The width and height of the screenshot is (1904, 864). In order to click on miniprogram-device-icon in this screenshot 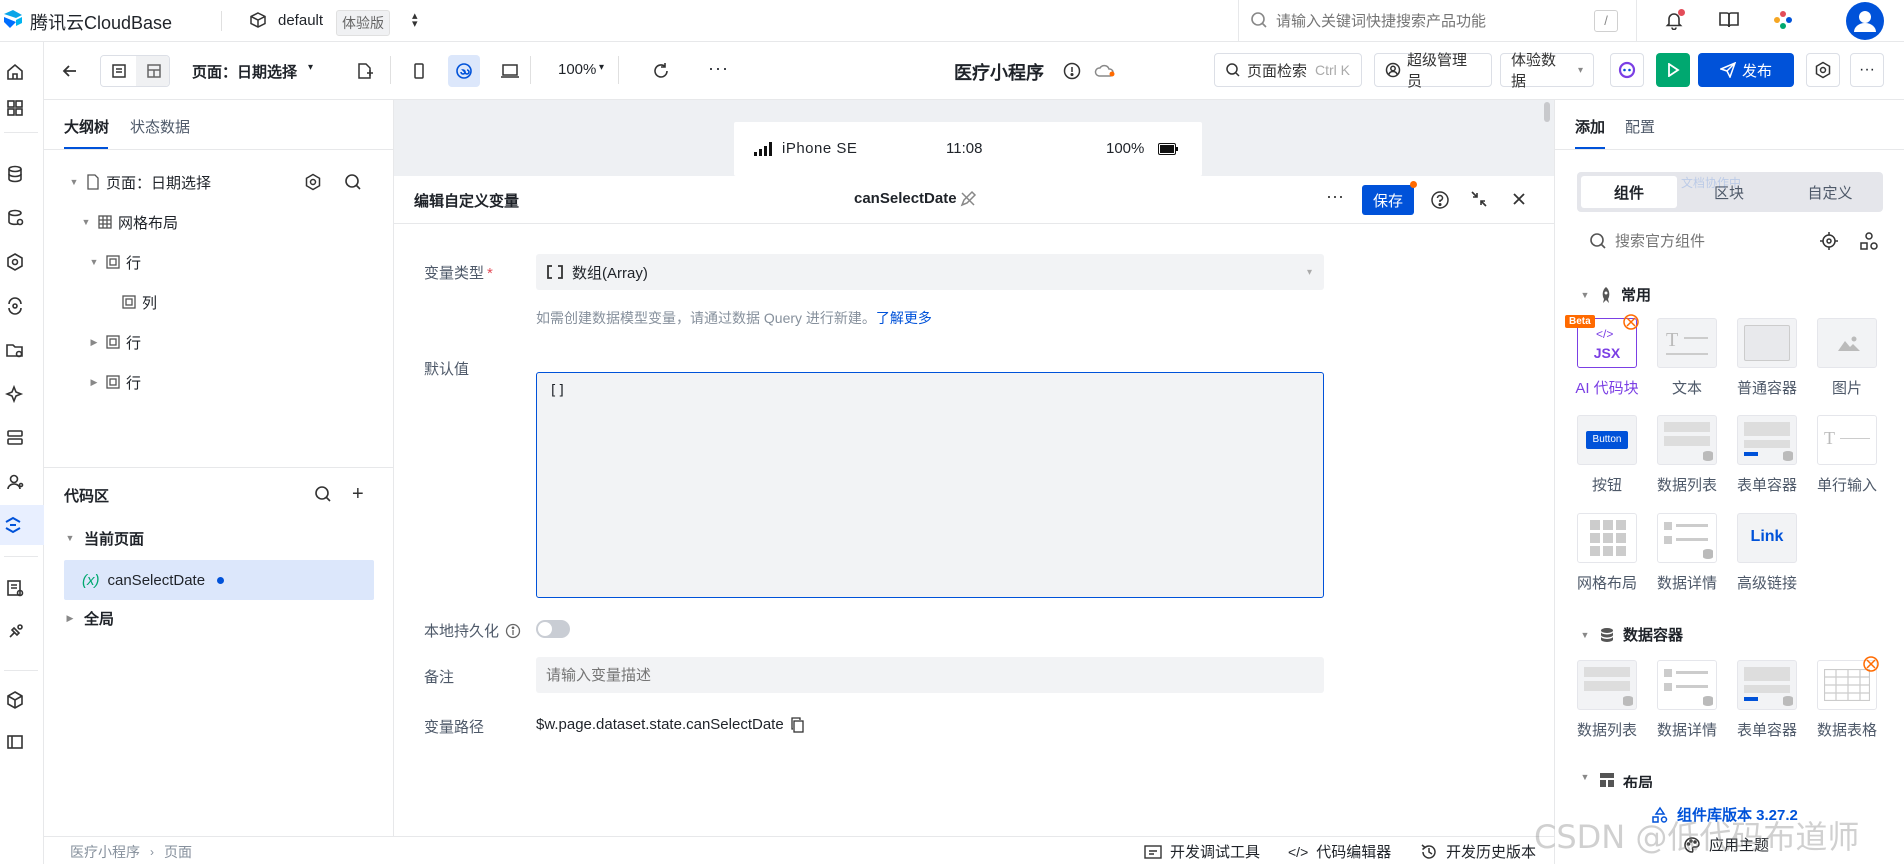, I will do `click(464, 71)`.